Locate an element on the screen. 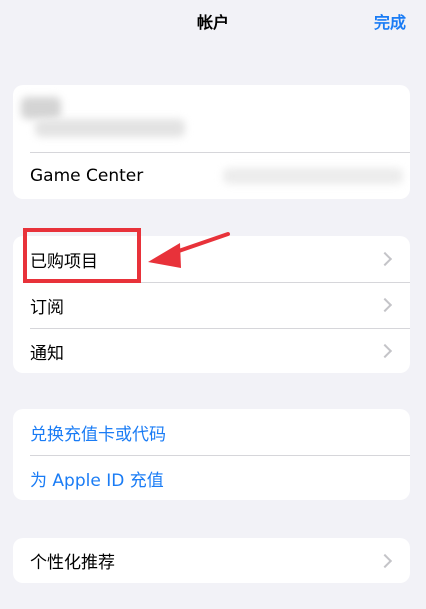 The height and width of the screenshot is (609, 426). annotation-arrow-icon is located at coordinates (189, 250).